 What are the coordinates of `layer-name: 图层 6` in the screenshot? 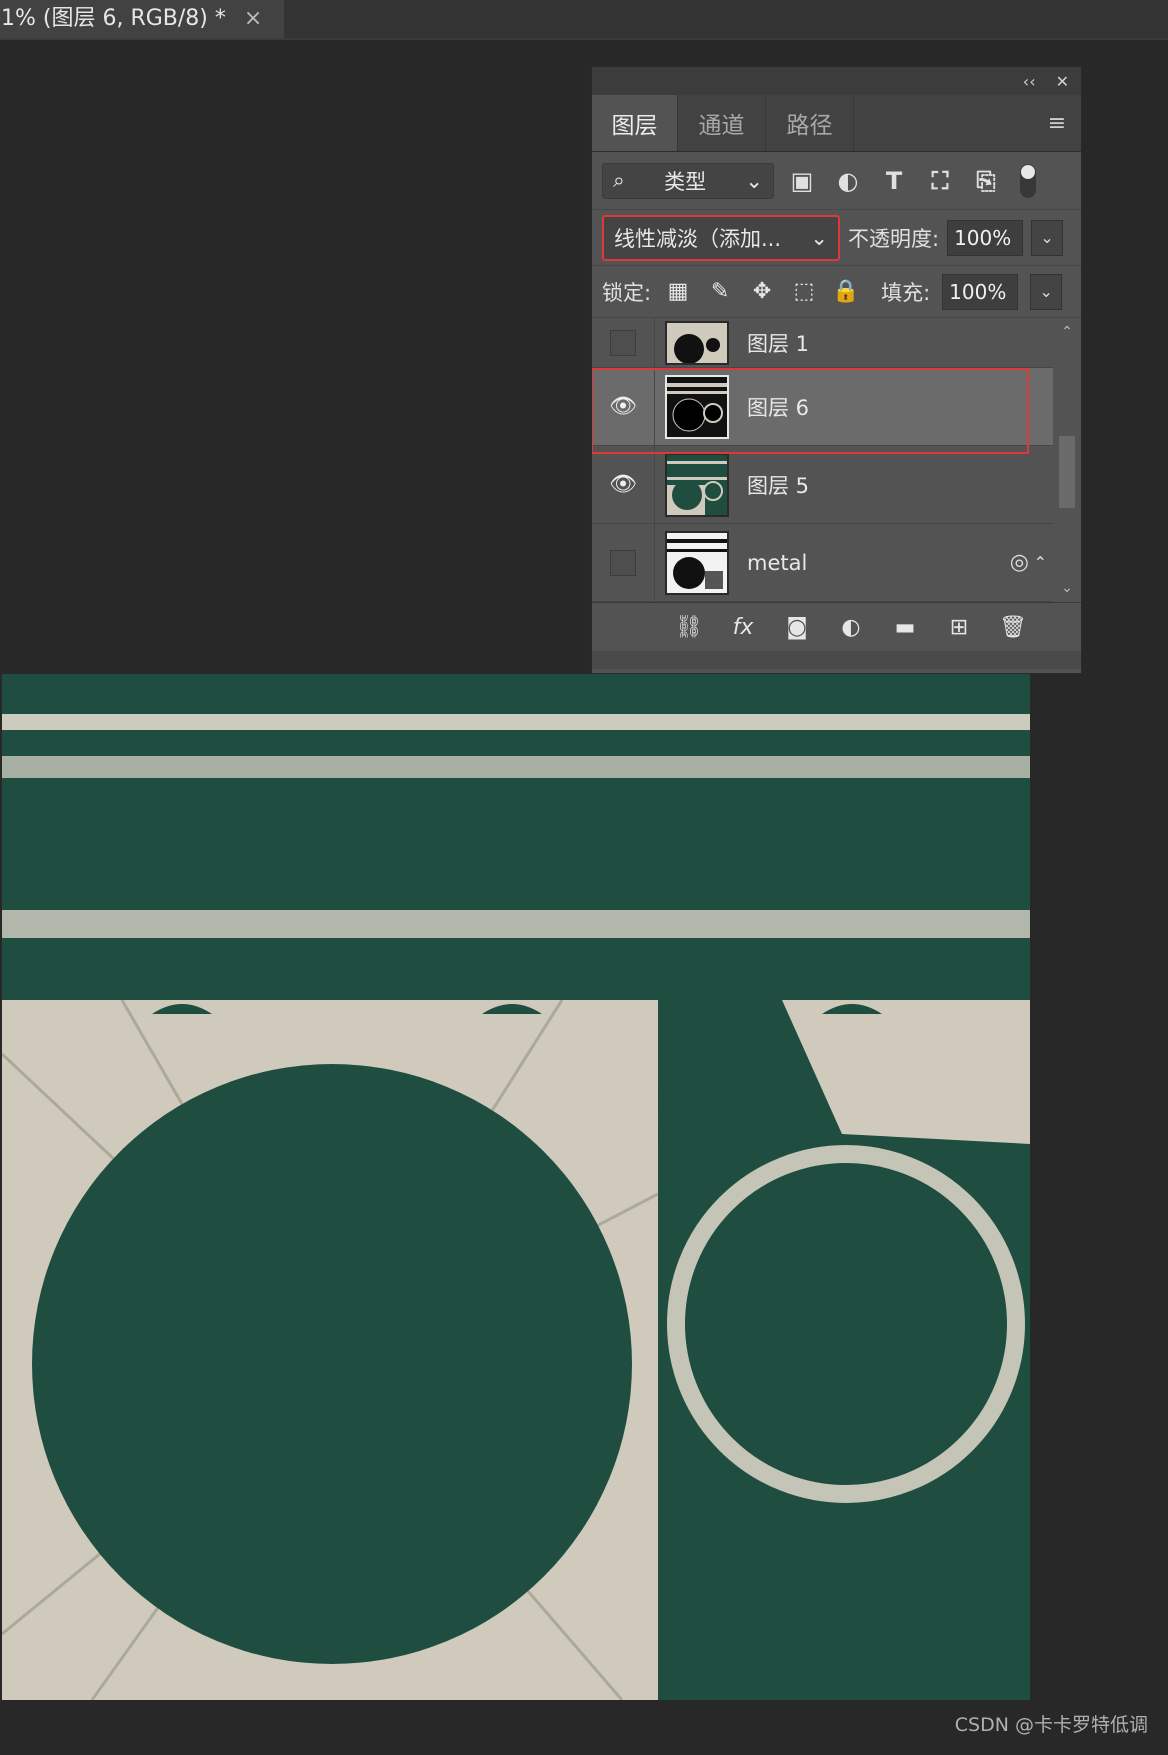 It's located at (778, 407).